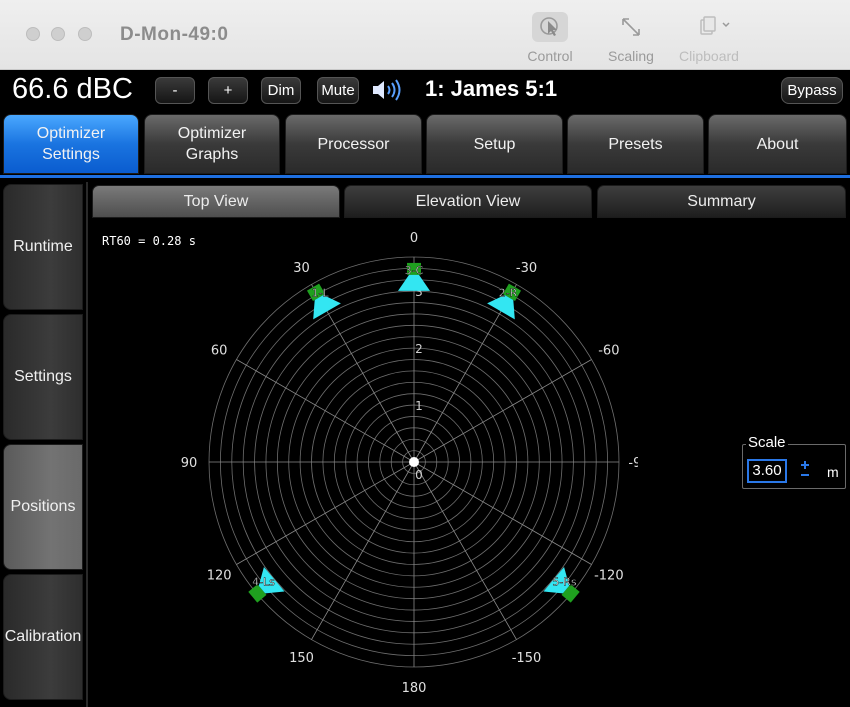 The width and height of the screenshot is (850, 707). Describe the element at coordinates (263, 581) in the screenshot. I see `speaker-label: 4-Ls` at that location.